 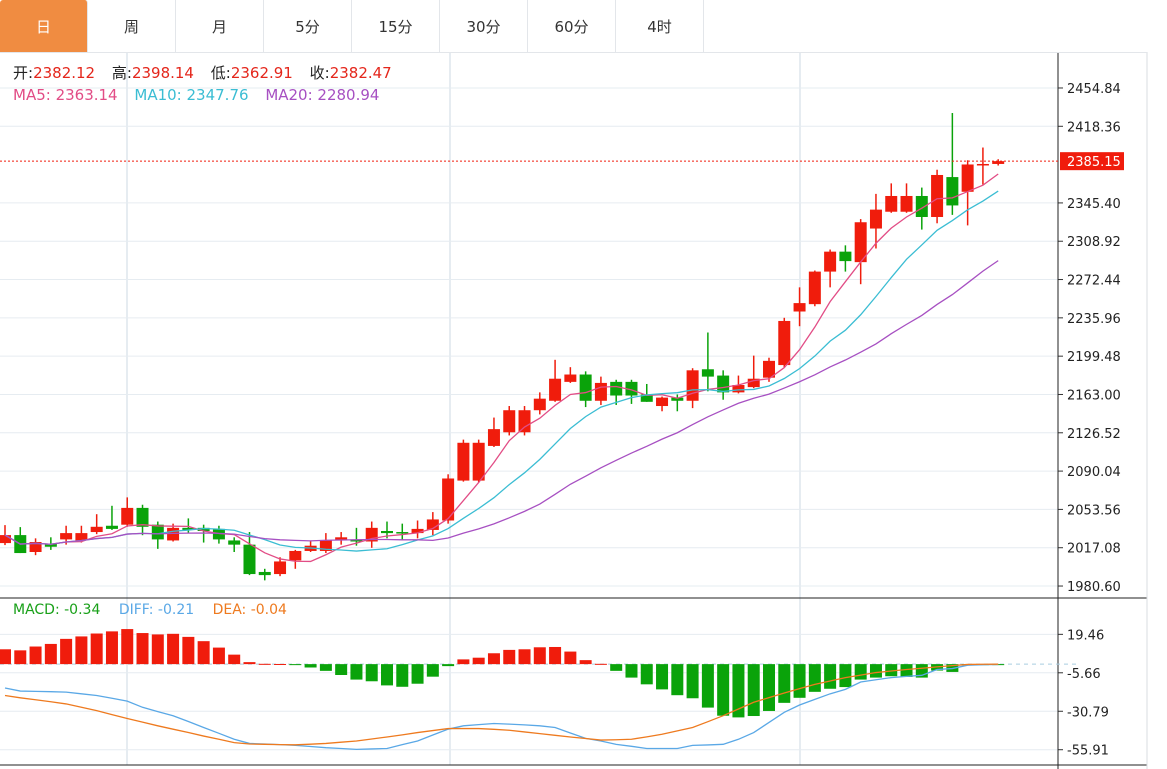 What do you see at coordinates (65, 95) in the screenshot?
I see `ma5-value: MA5: 2363.14` at bounding box center [65, 95].